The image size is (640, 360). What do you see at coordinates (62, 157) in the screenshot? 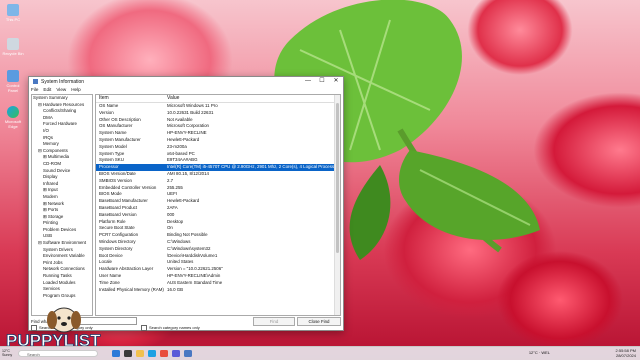
I see `tree-item: ⊞ Multimedia` at bounding box center [62, 157].